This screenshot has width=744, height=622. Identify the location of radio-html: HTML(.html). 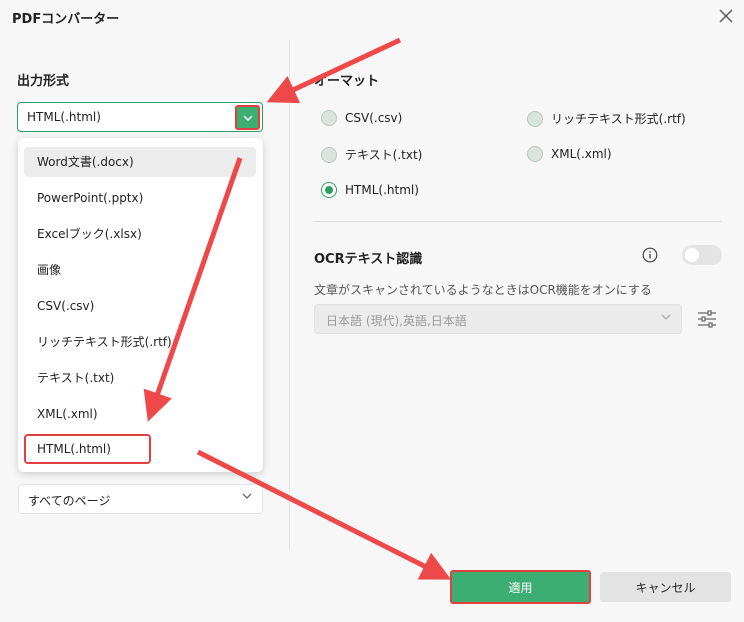
(370, 190).